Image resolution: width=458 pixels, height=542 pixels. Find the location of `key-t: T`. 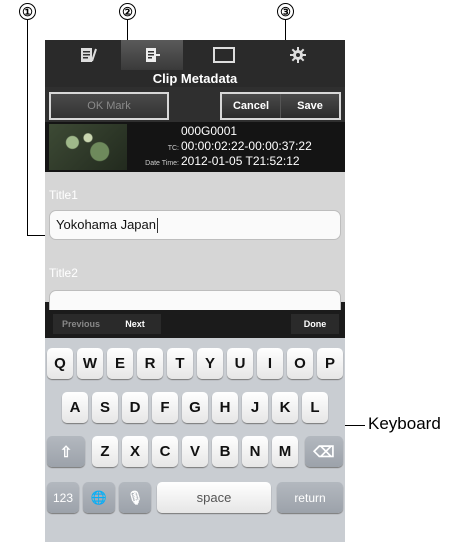

key-t: T is located at coordinates (180, 363).